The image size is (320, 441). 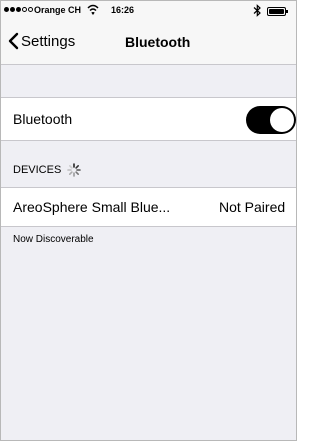 I want to click on loading-spinner-icon, so click(x=74, y=170).